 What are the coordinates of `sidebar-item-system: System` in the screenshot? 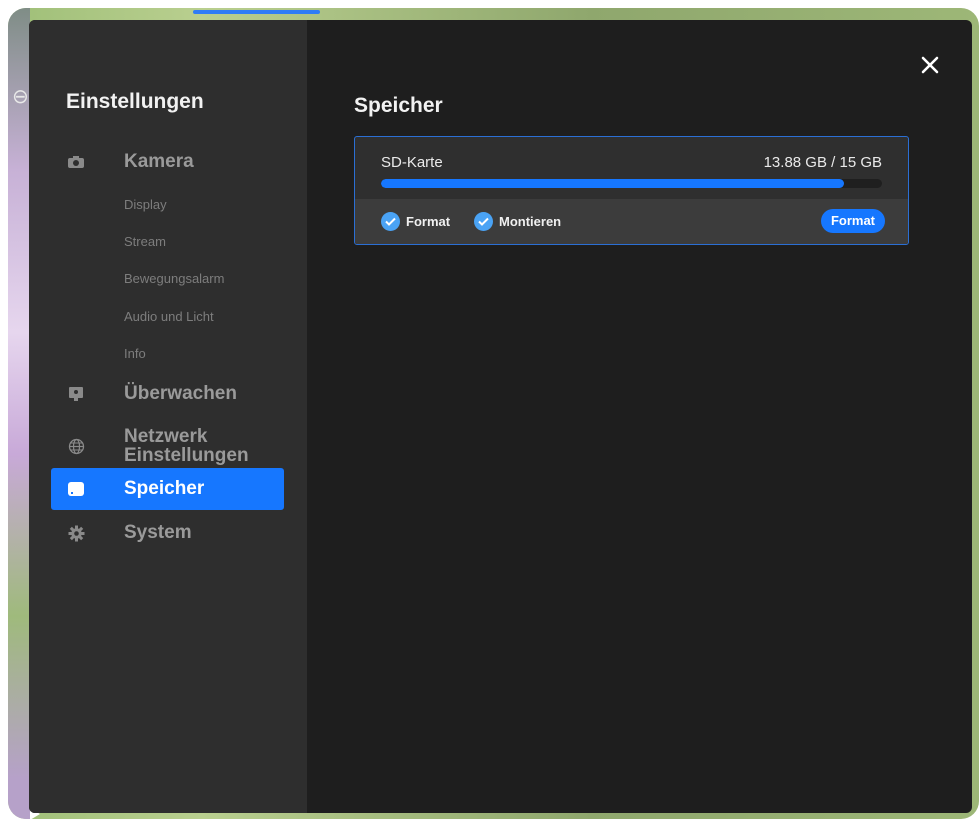 It's located at (167, 533).